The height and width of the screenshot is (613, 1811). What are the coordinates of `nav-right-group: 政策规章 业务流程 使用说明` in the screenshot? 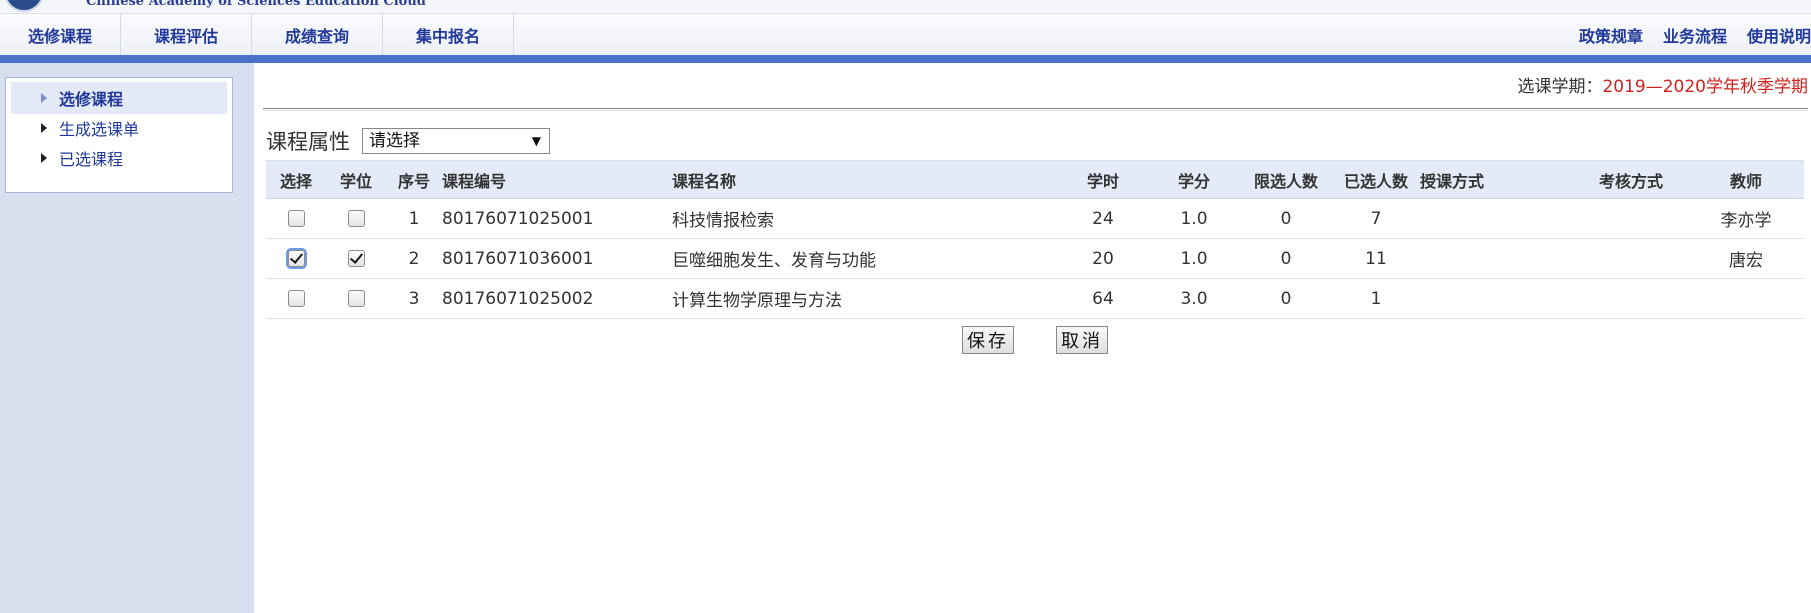 It's located at (1685, 34).